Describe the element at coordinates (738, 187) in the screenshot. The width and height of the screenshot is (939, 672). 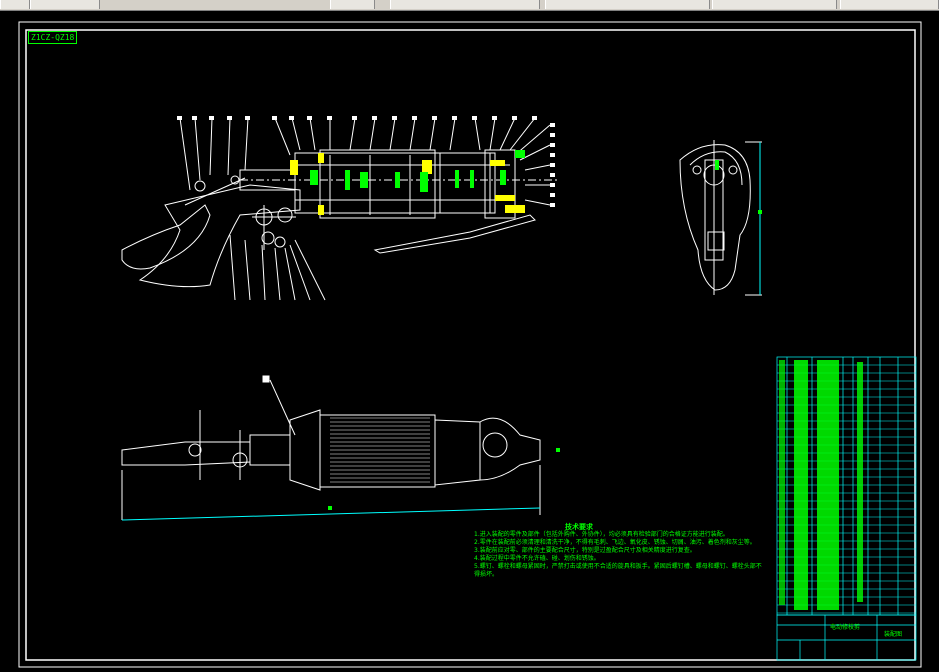
I see `side-view-highlights` at that location.